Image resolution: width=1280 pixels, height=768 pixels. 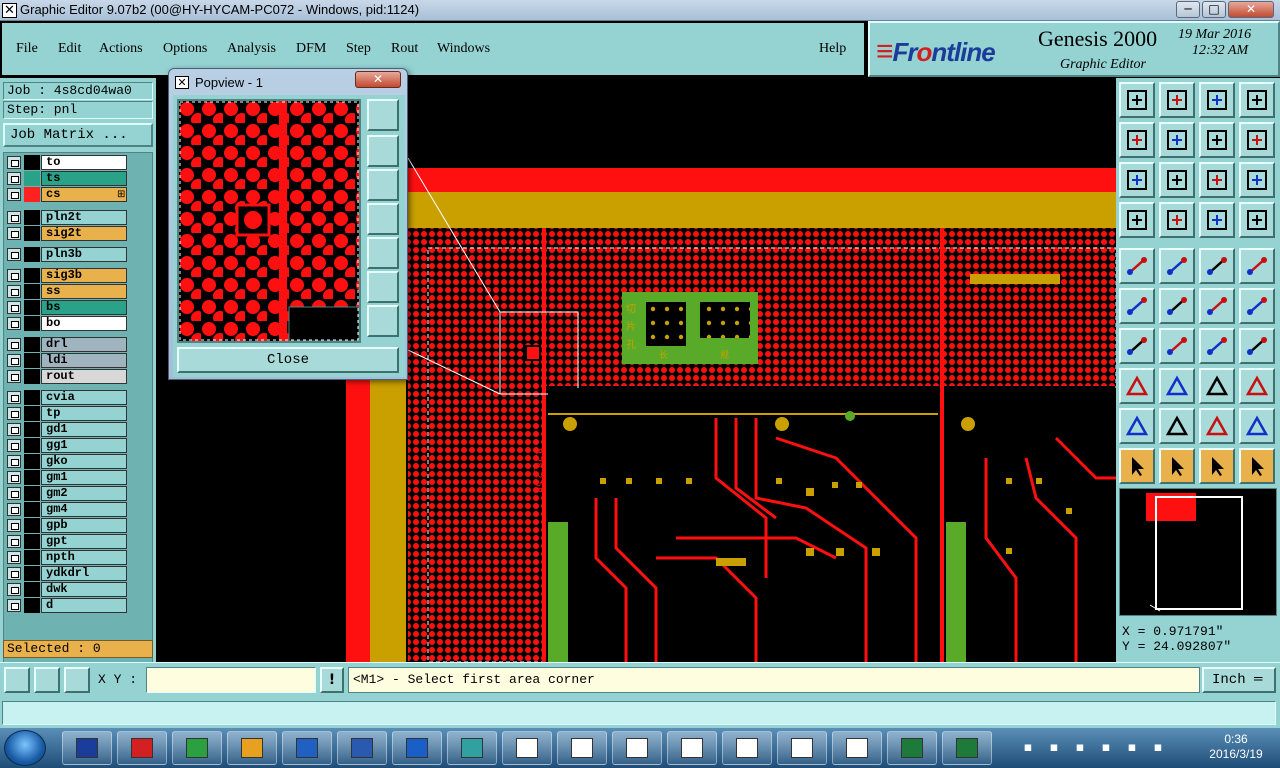 What do you see at coordinates (582, 748) in the screenshot?
I see `taskbar-graphic-editor-2-button` at bounding box center [582, 748].